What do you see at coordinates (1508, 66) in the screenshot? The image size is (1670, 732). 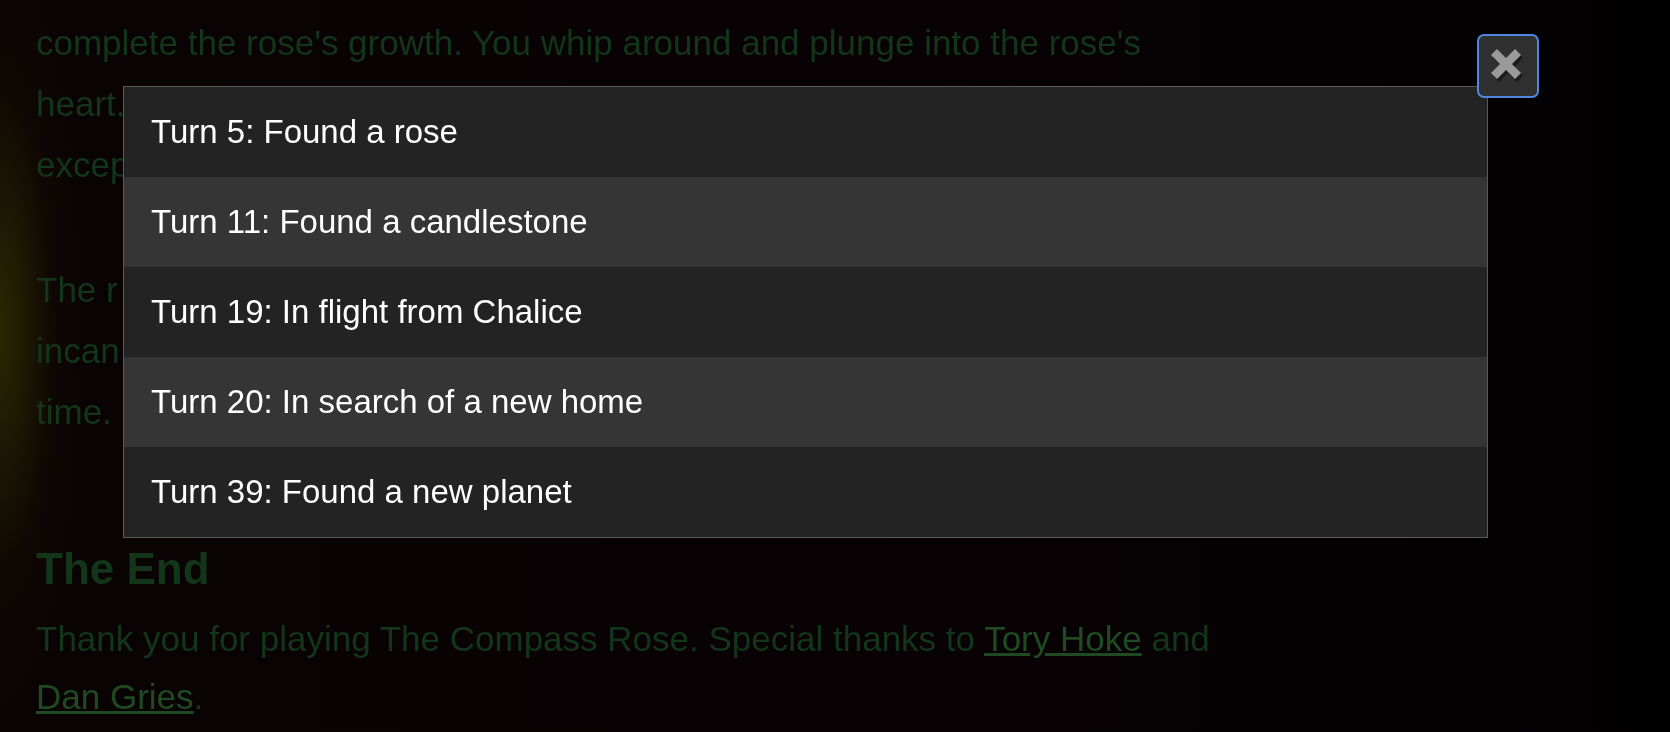 I see `close-button` at bounding box center [1508, 66].